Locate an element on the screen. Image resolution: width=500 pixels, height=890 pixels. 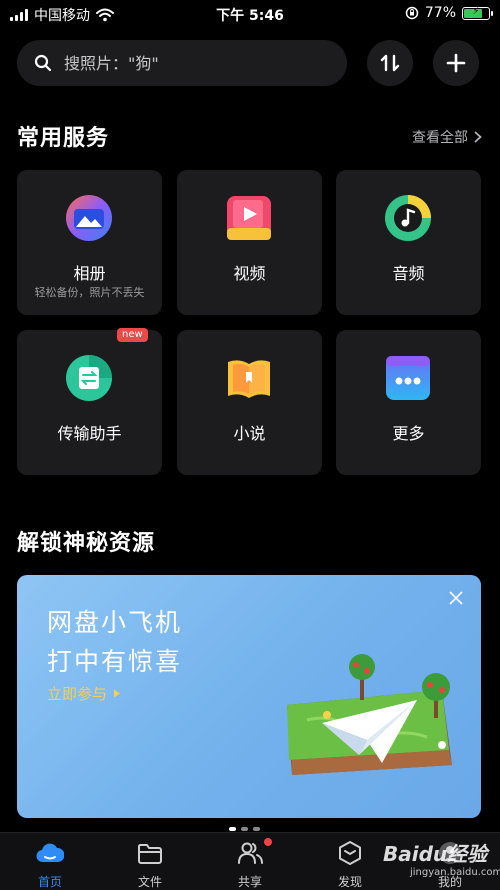
service-novel: 小说 is located at coordinates (249, 402).